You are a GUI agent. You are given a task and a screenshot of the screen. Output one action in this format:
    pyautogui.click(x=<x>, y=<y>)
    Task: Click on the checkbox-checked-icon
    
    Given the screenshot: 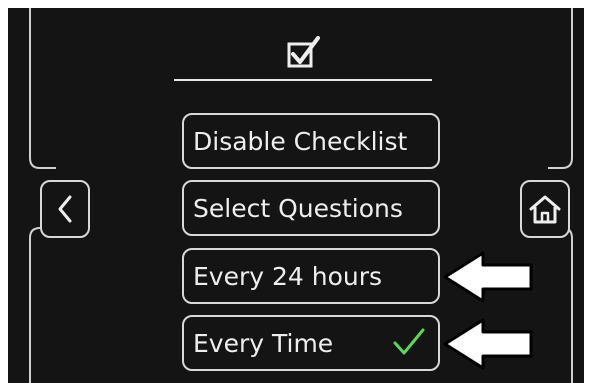 What is the action you would take?
    pyautogui.click(x=303, y=52)
    